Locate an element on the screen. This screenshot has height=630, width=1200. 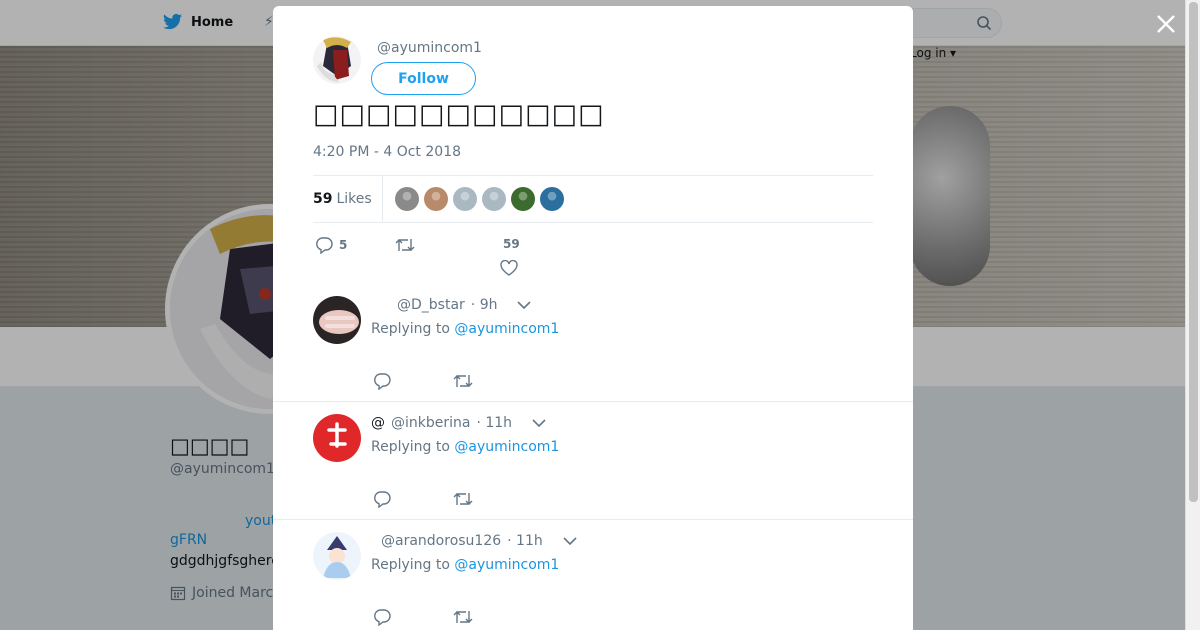
reply-header: @D_bstar · 9h is located at coordinates (461, 305).